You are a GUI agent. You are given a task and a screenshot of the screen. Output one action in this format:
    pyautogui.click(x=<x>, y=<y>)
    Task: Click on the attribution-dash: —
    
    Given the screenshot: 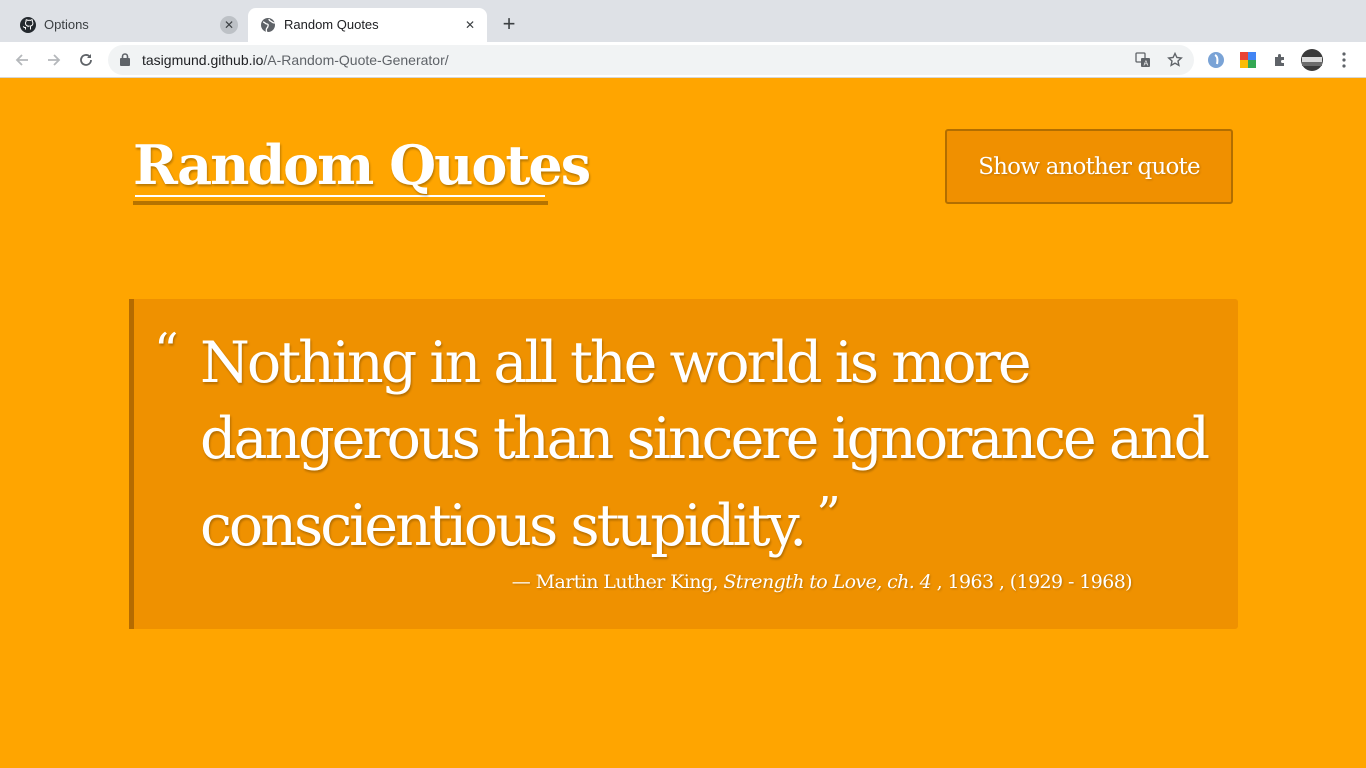 What is the action you would take?
    pyautogui.click(x=521, y=582)
    